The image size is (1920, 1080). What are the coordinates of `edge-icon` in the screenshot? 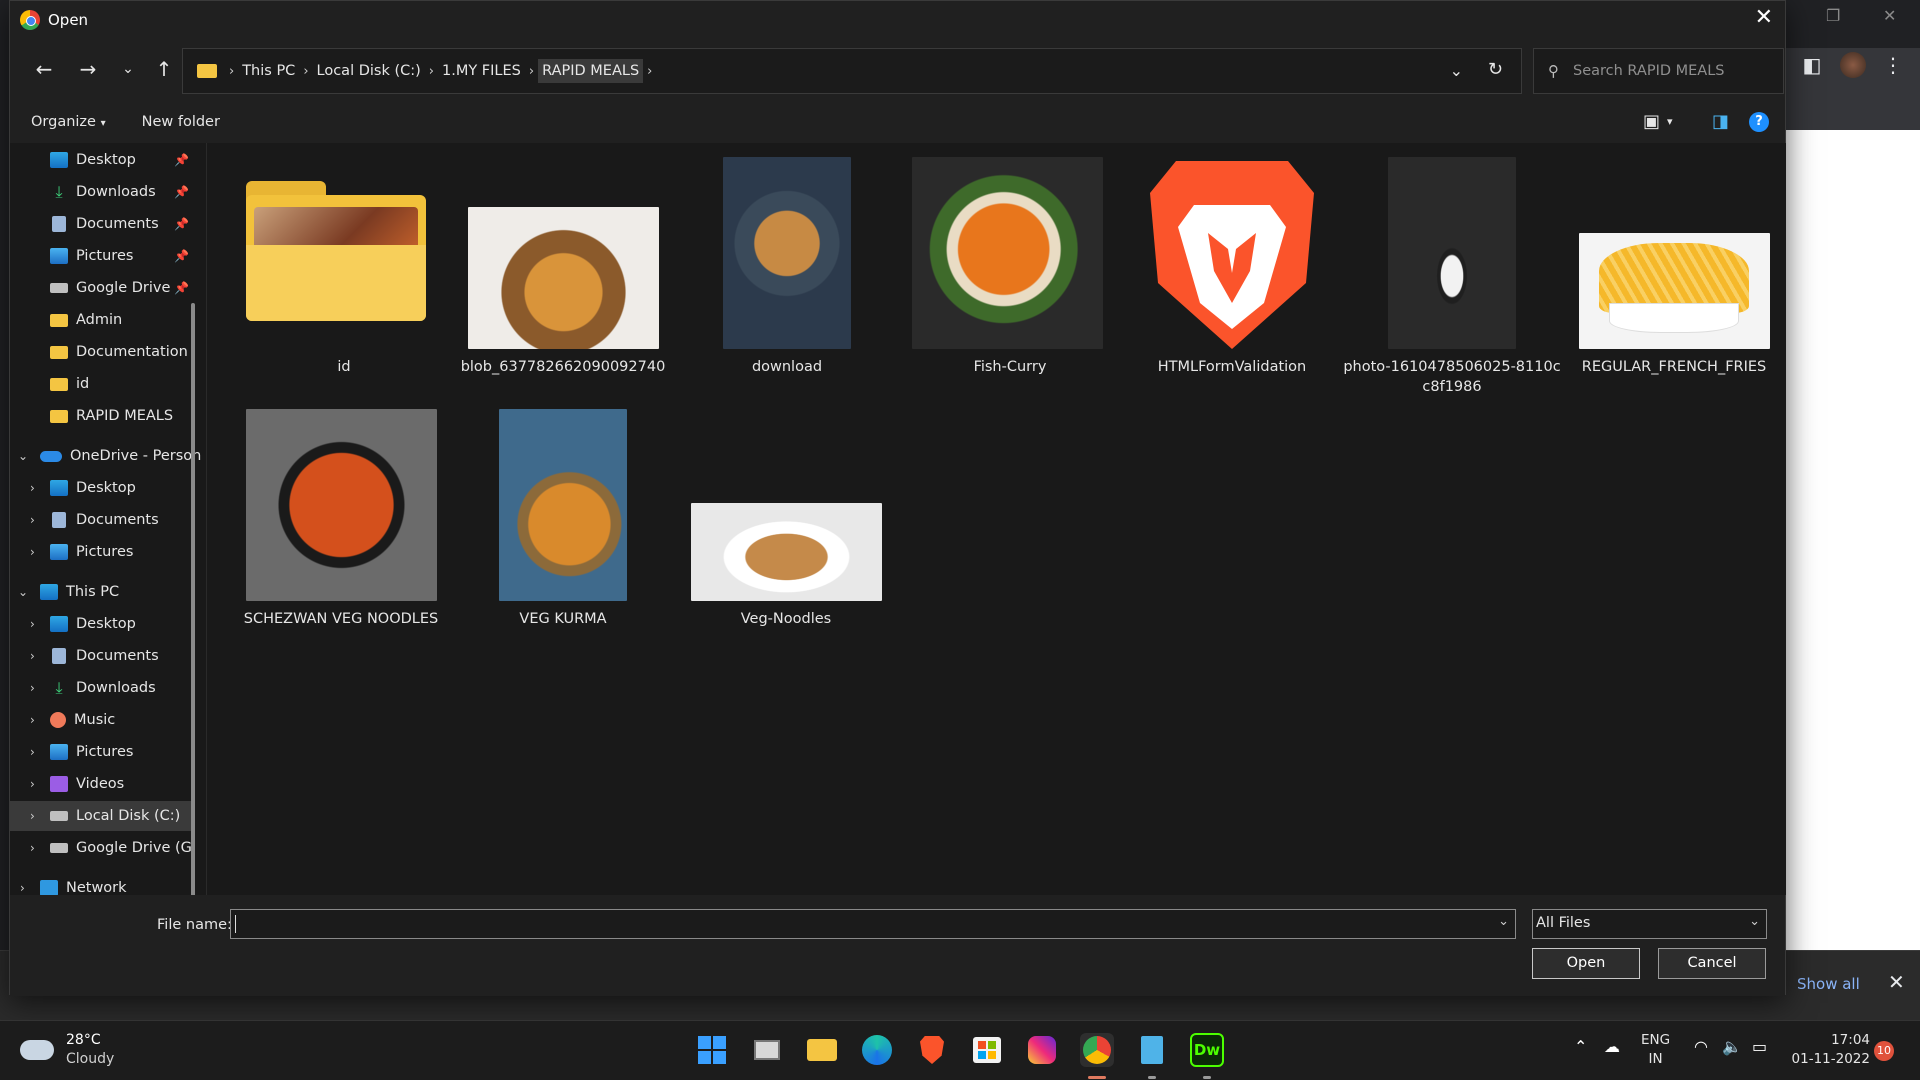 It's located at (877, 1050).